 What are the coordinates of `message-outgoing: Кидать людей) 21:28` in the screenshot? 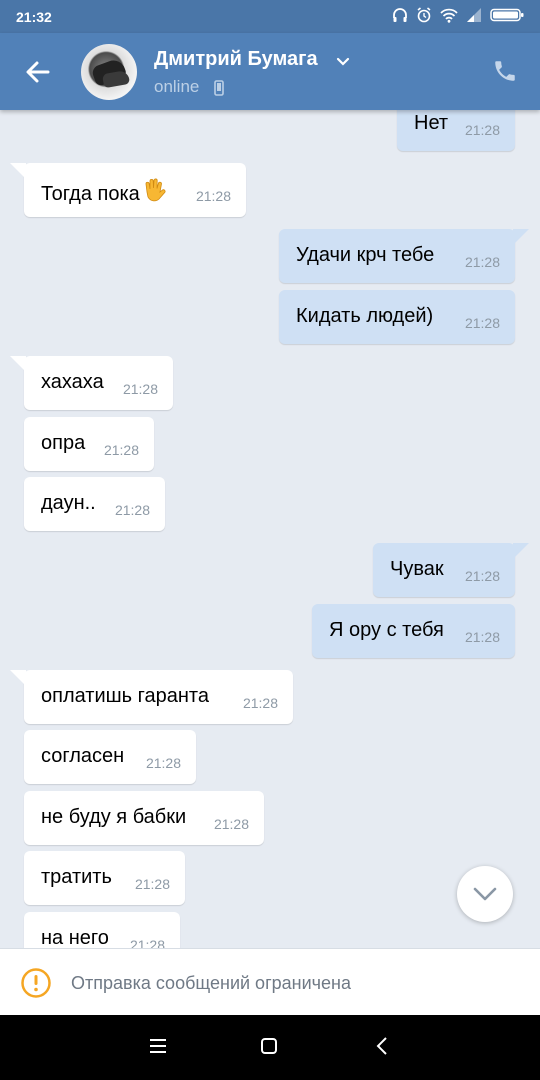 It's located at (397, 317).